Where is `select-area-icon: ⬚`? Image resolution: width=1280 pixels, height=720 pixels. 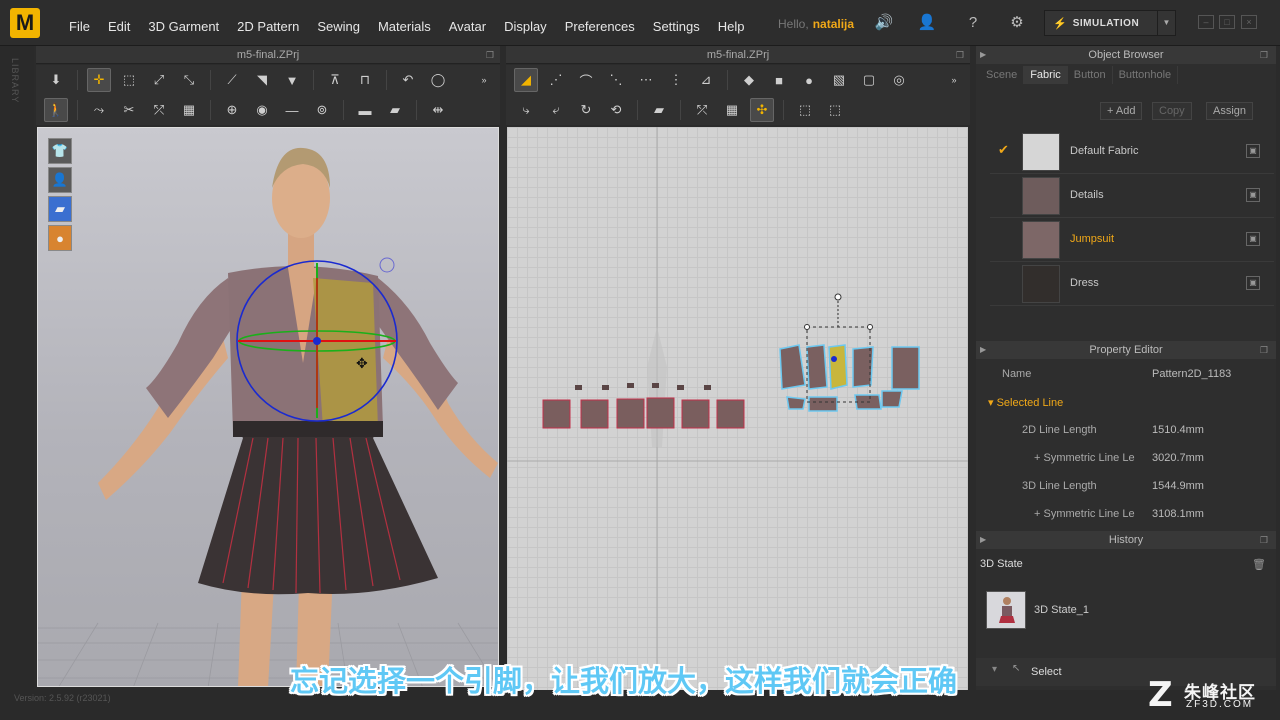
select-area-icon: ⬚ is located at coordinates (805, 110).